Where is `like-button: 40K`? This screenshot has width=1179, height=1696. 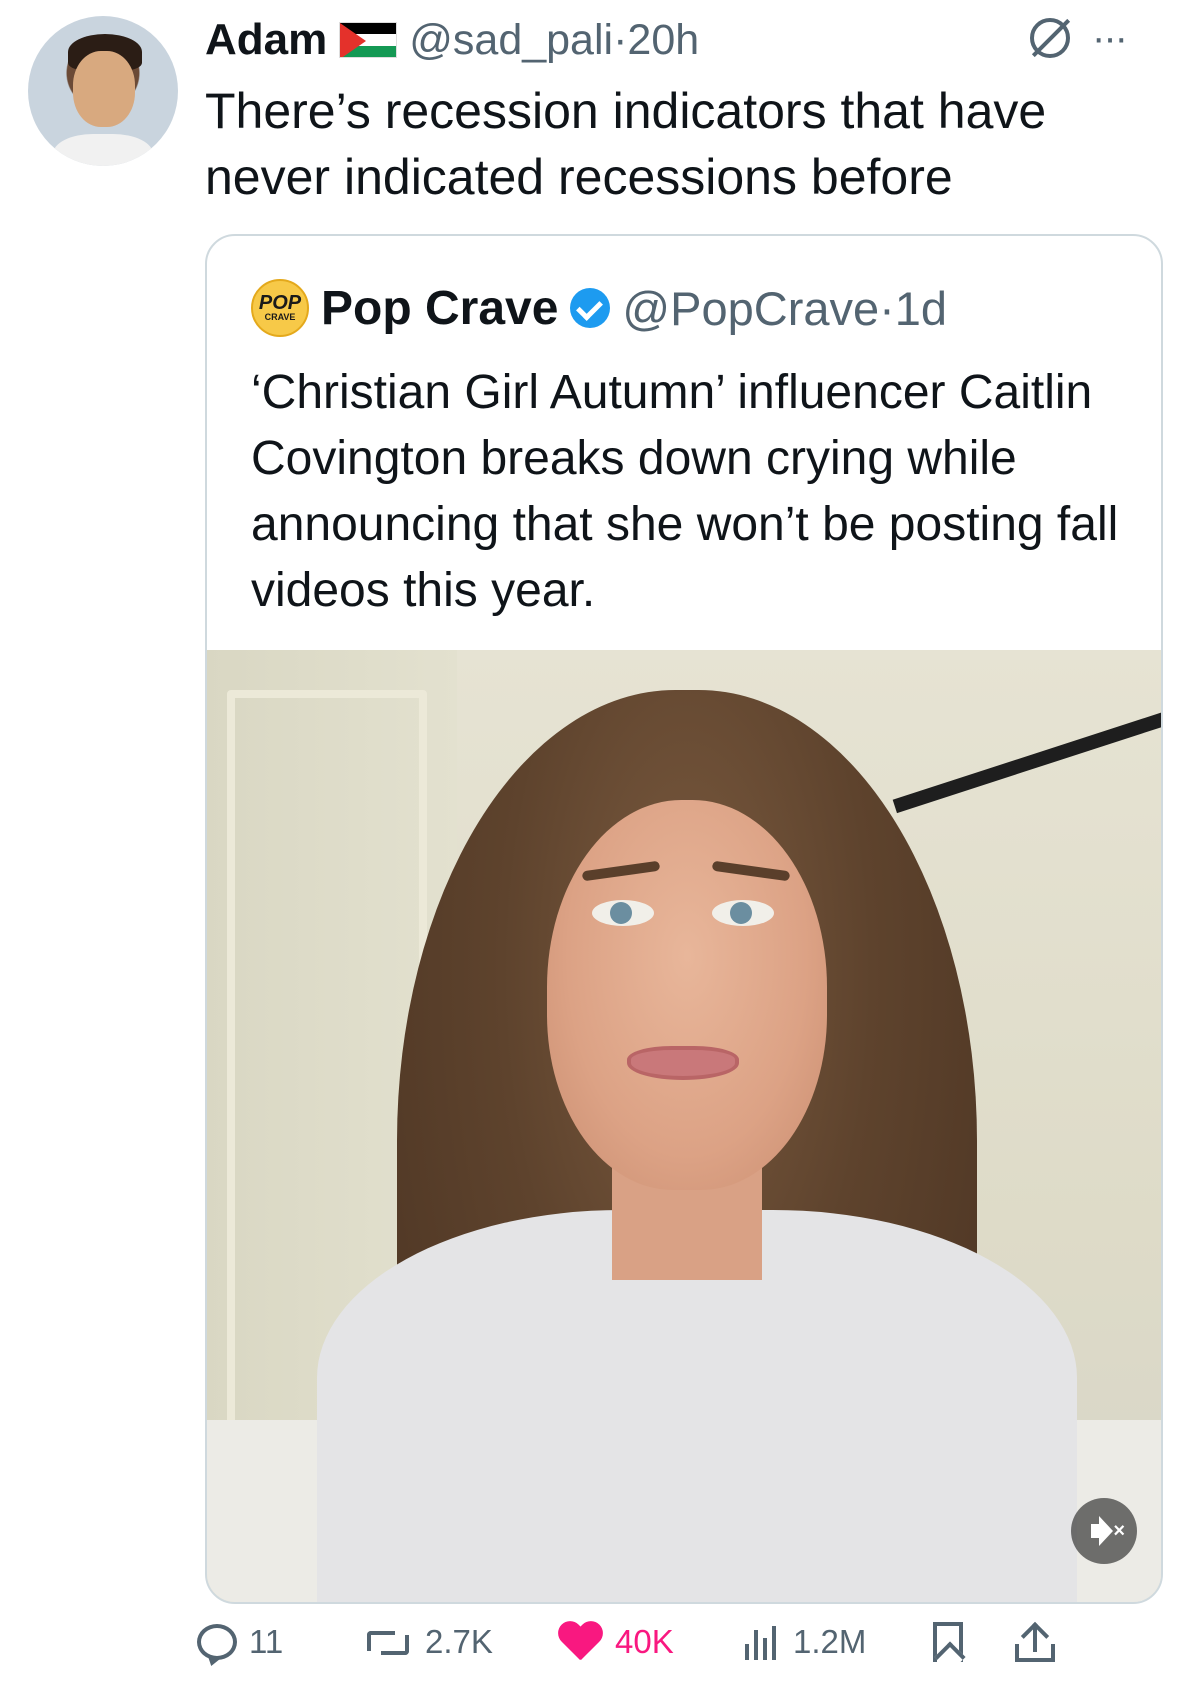 like-button: 40K is located at coordinates (615, 1642).